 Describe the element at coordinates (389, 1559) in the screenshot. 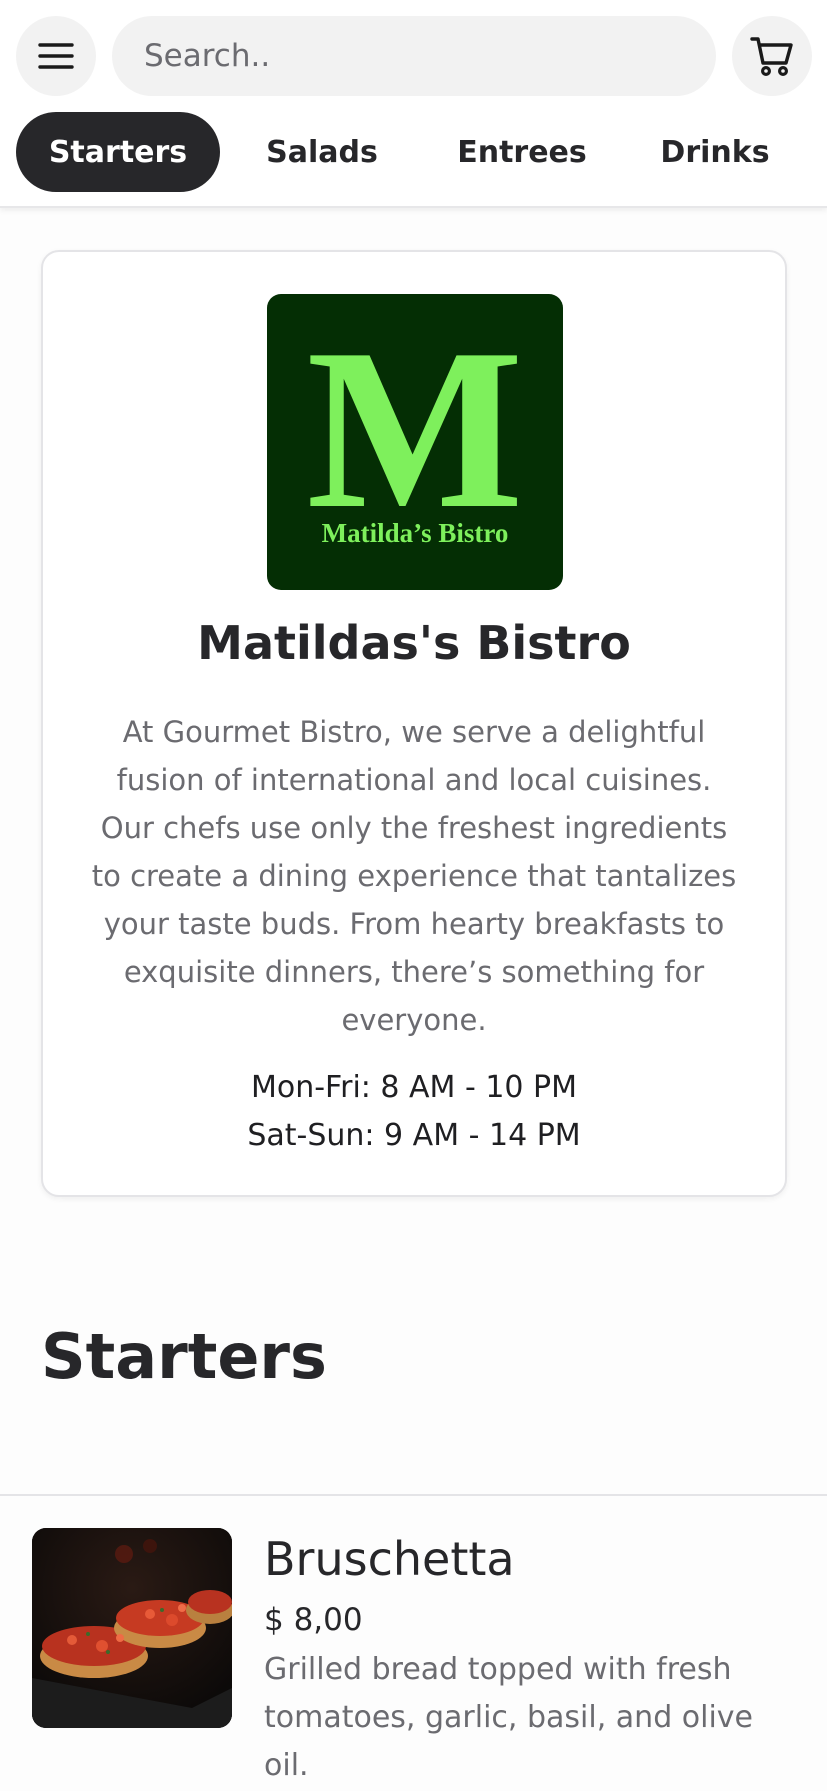

I see `menu-item-name: Bruschetta` at that location.